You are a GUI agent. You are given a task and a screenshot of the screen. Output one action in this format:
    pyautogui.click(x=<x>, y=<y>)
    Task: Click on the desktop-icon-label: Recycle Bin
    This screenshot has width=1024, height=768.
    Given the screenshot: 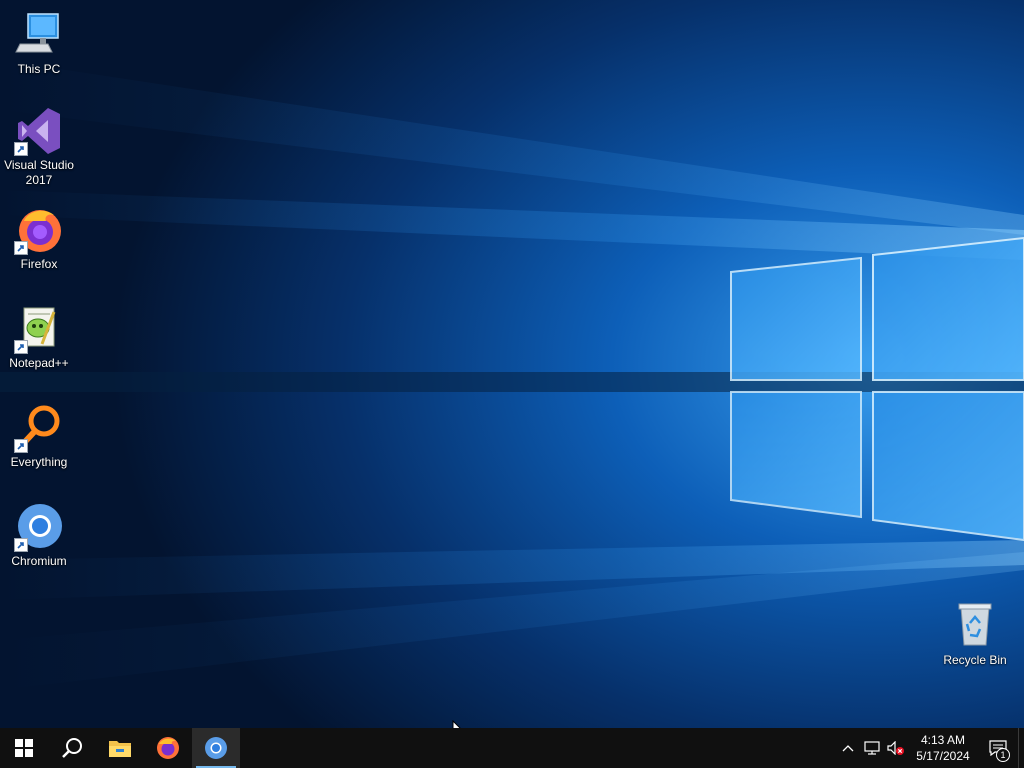 What is the action you would take?
    pyautogui.click(x=975, y=660)
    